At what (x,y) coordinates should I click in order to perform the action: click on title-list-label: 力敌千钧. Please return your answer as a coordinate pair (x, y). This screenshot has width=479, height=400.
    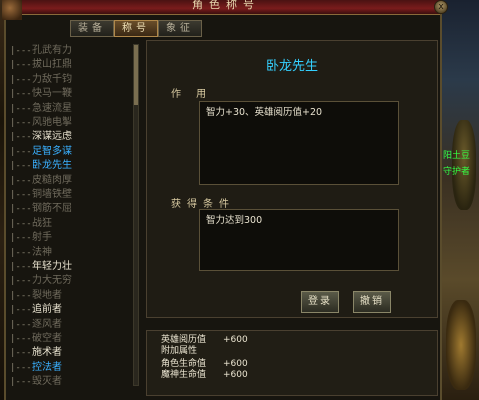
    Looking at the image, I should click on (52, 79).